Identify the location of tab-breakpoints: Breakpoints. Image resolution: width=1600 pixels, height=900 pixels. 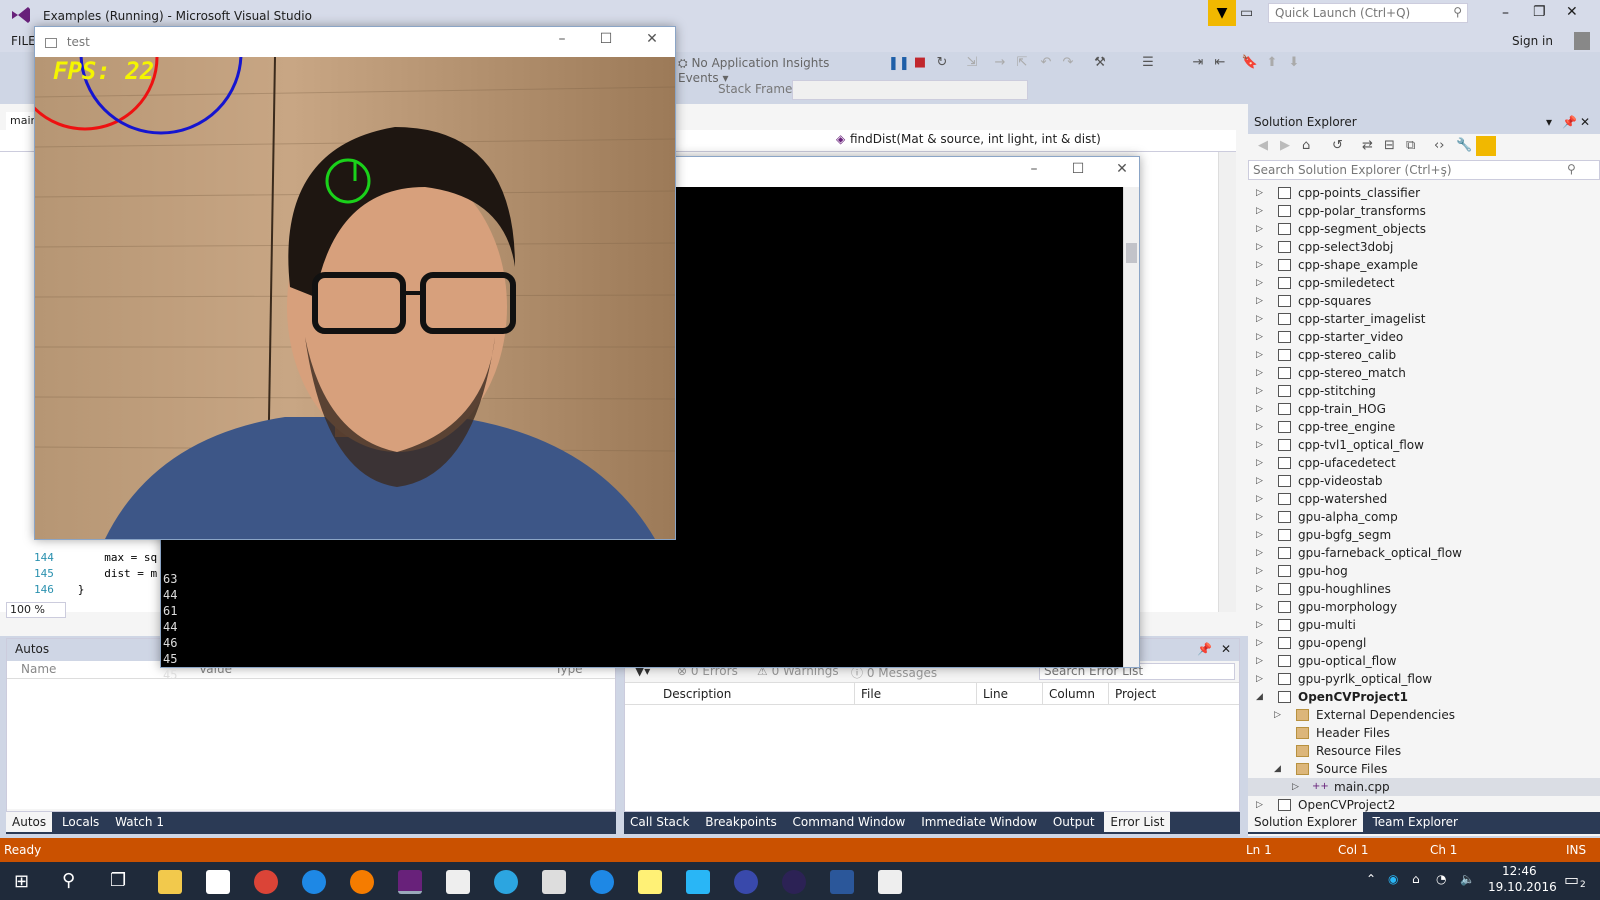
(740, 822).